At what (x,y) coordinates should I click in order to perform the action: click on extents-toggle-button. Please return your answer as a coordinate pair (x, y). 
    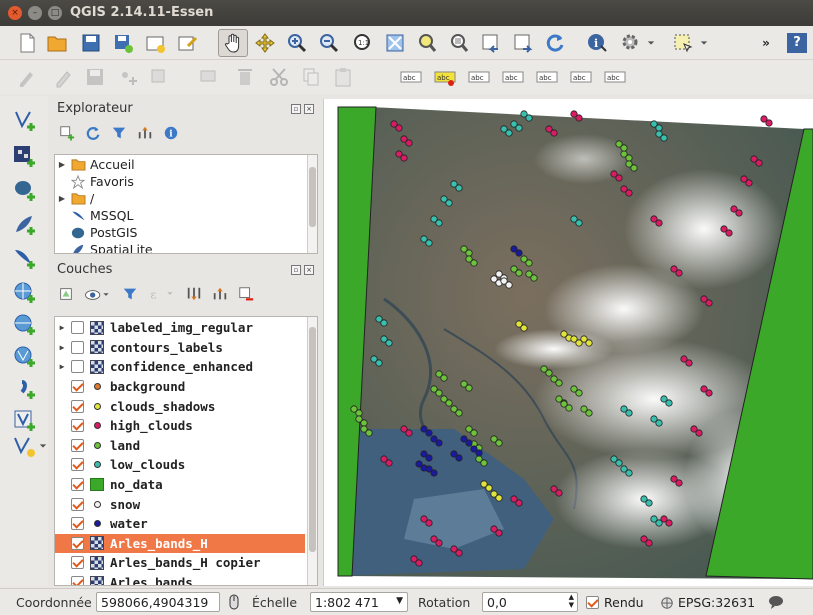
    Looking at the image, I should click on (234, 602).